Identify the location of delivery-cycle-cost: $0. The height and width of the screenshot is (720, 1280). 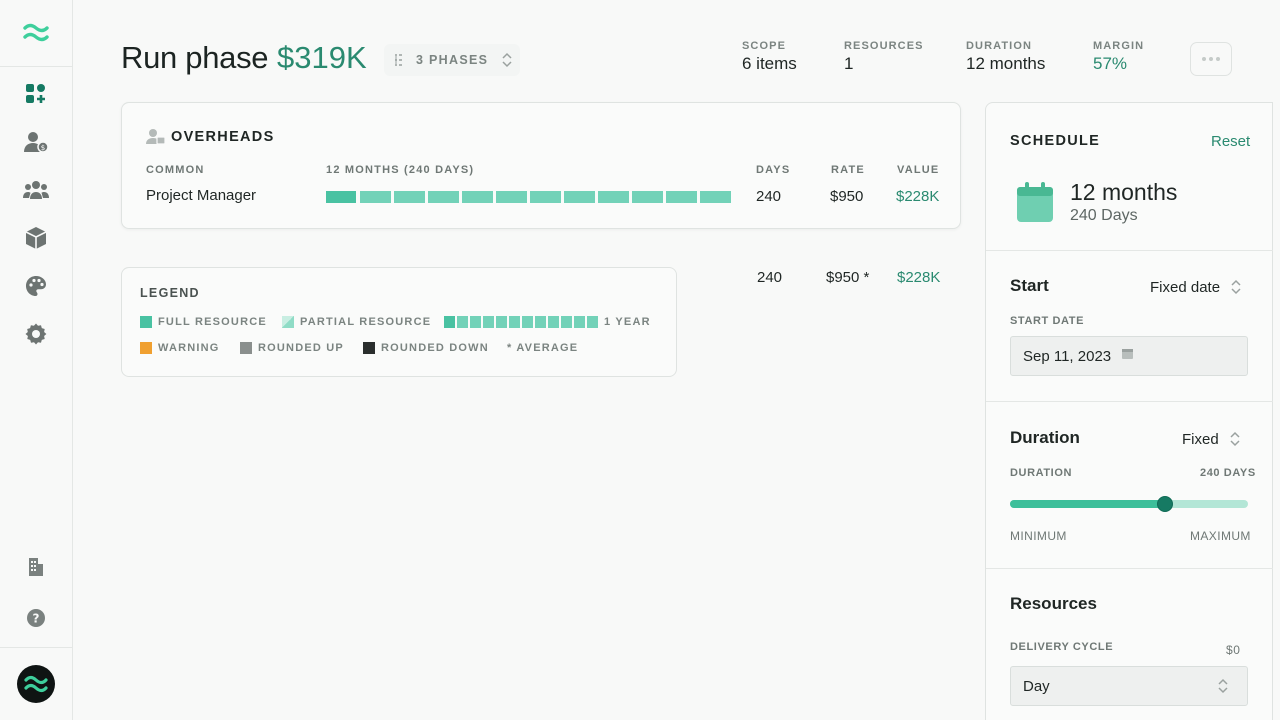
(1233, 650).